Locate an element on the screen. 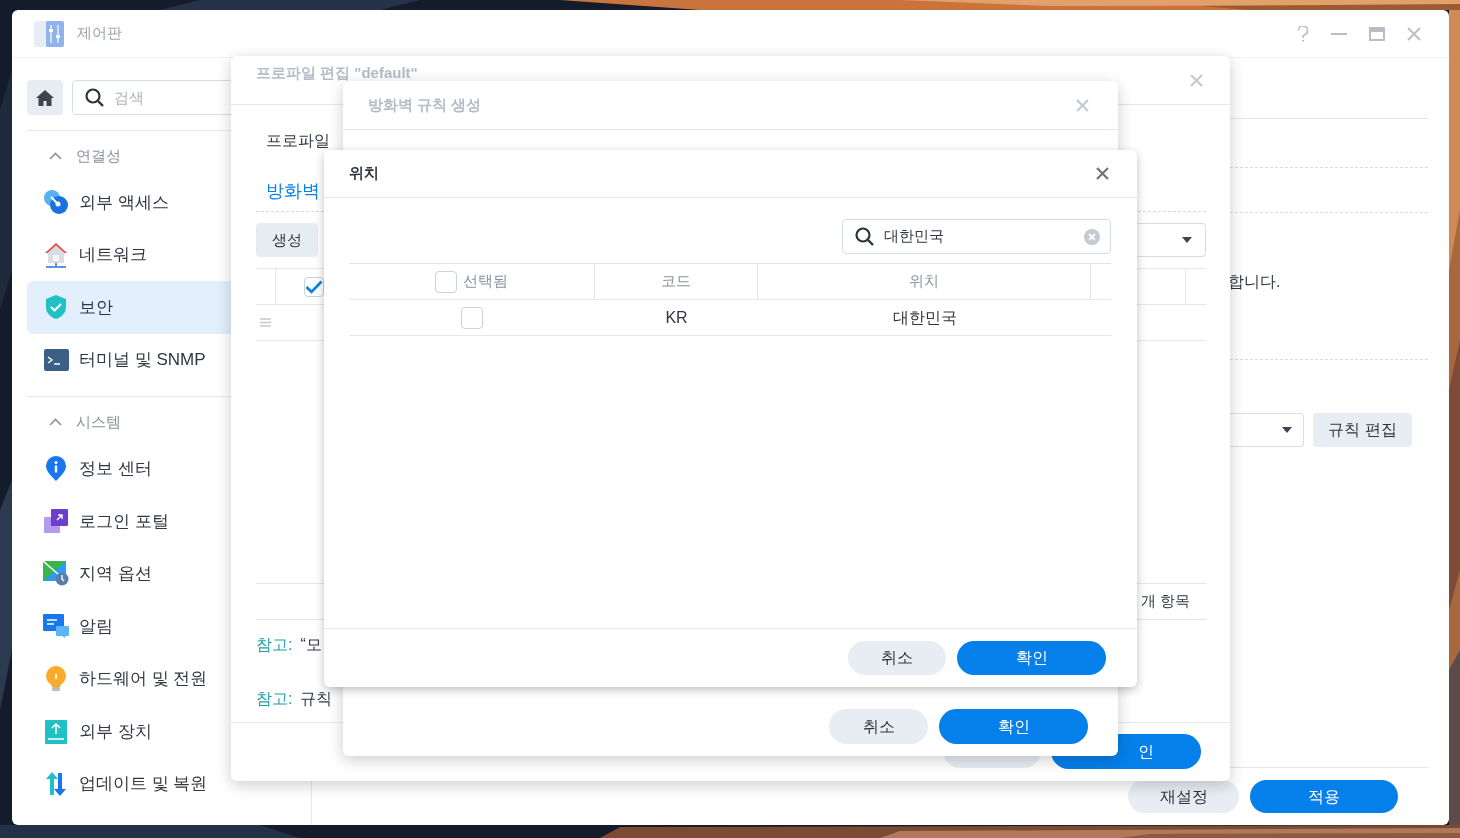 This screenshot has height=838, width=1460. sidebar-item: 지역 옵션 is located at coordinates (161, 574).